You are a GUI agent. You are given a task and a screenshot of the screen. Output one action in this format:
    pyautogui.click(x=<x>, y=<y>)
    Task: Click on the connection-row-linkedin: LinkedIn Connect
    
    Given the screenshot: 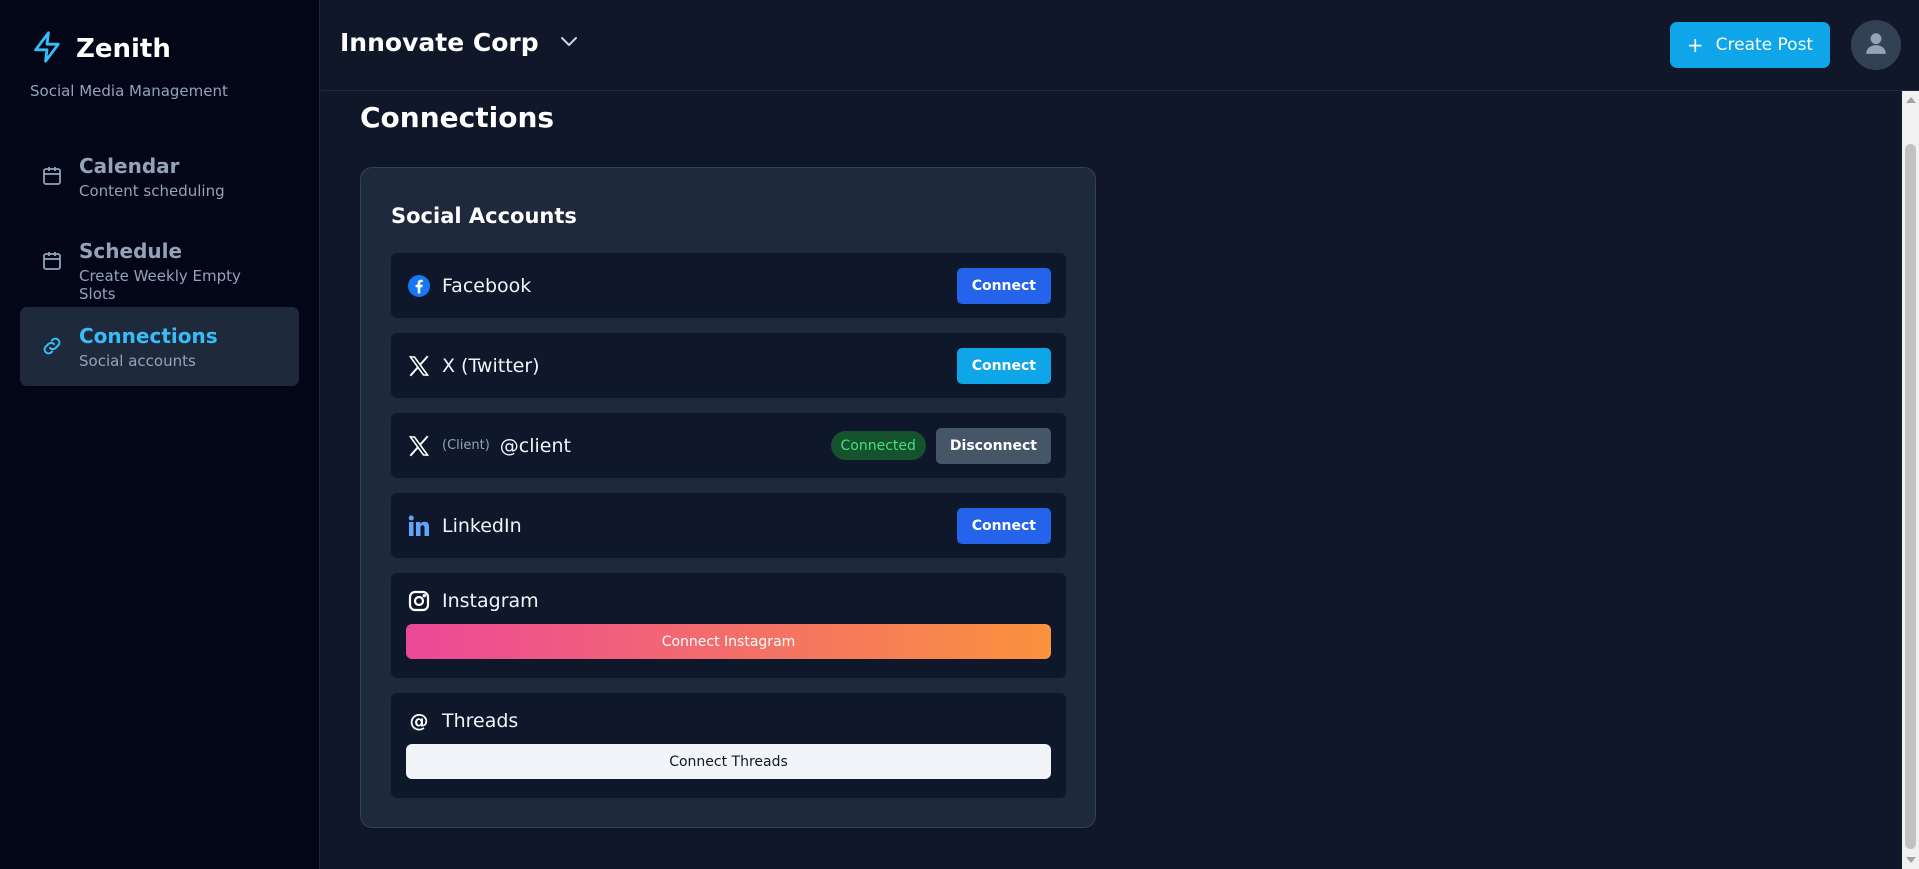 What is the action you would take?
    pyautogui.click(x=728, y=525)
    